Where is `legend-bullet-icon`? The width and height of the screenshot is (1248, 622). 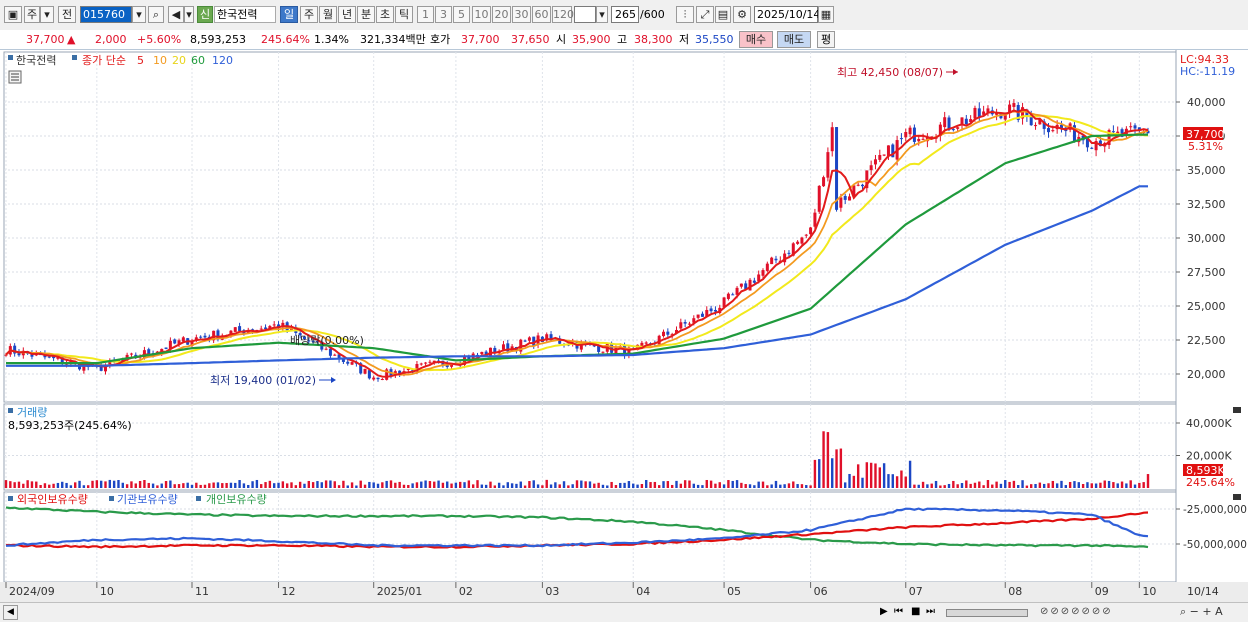 legend-bullet-icon is located at coordinates (10, 498).